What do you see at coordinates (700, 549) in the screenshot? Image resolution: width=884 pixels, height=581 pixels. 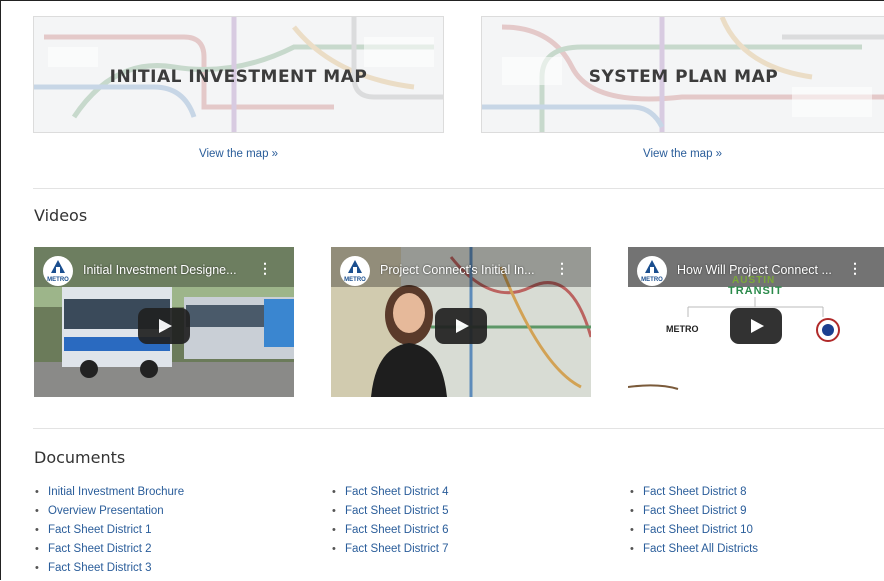 I see `document-link: Fact Sheet All Districts` at bounding box center [700, 549].